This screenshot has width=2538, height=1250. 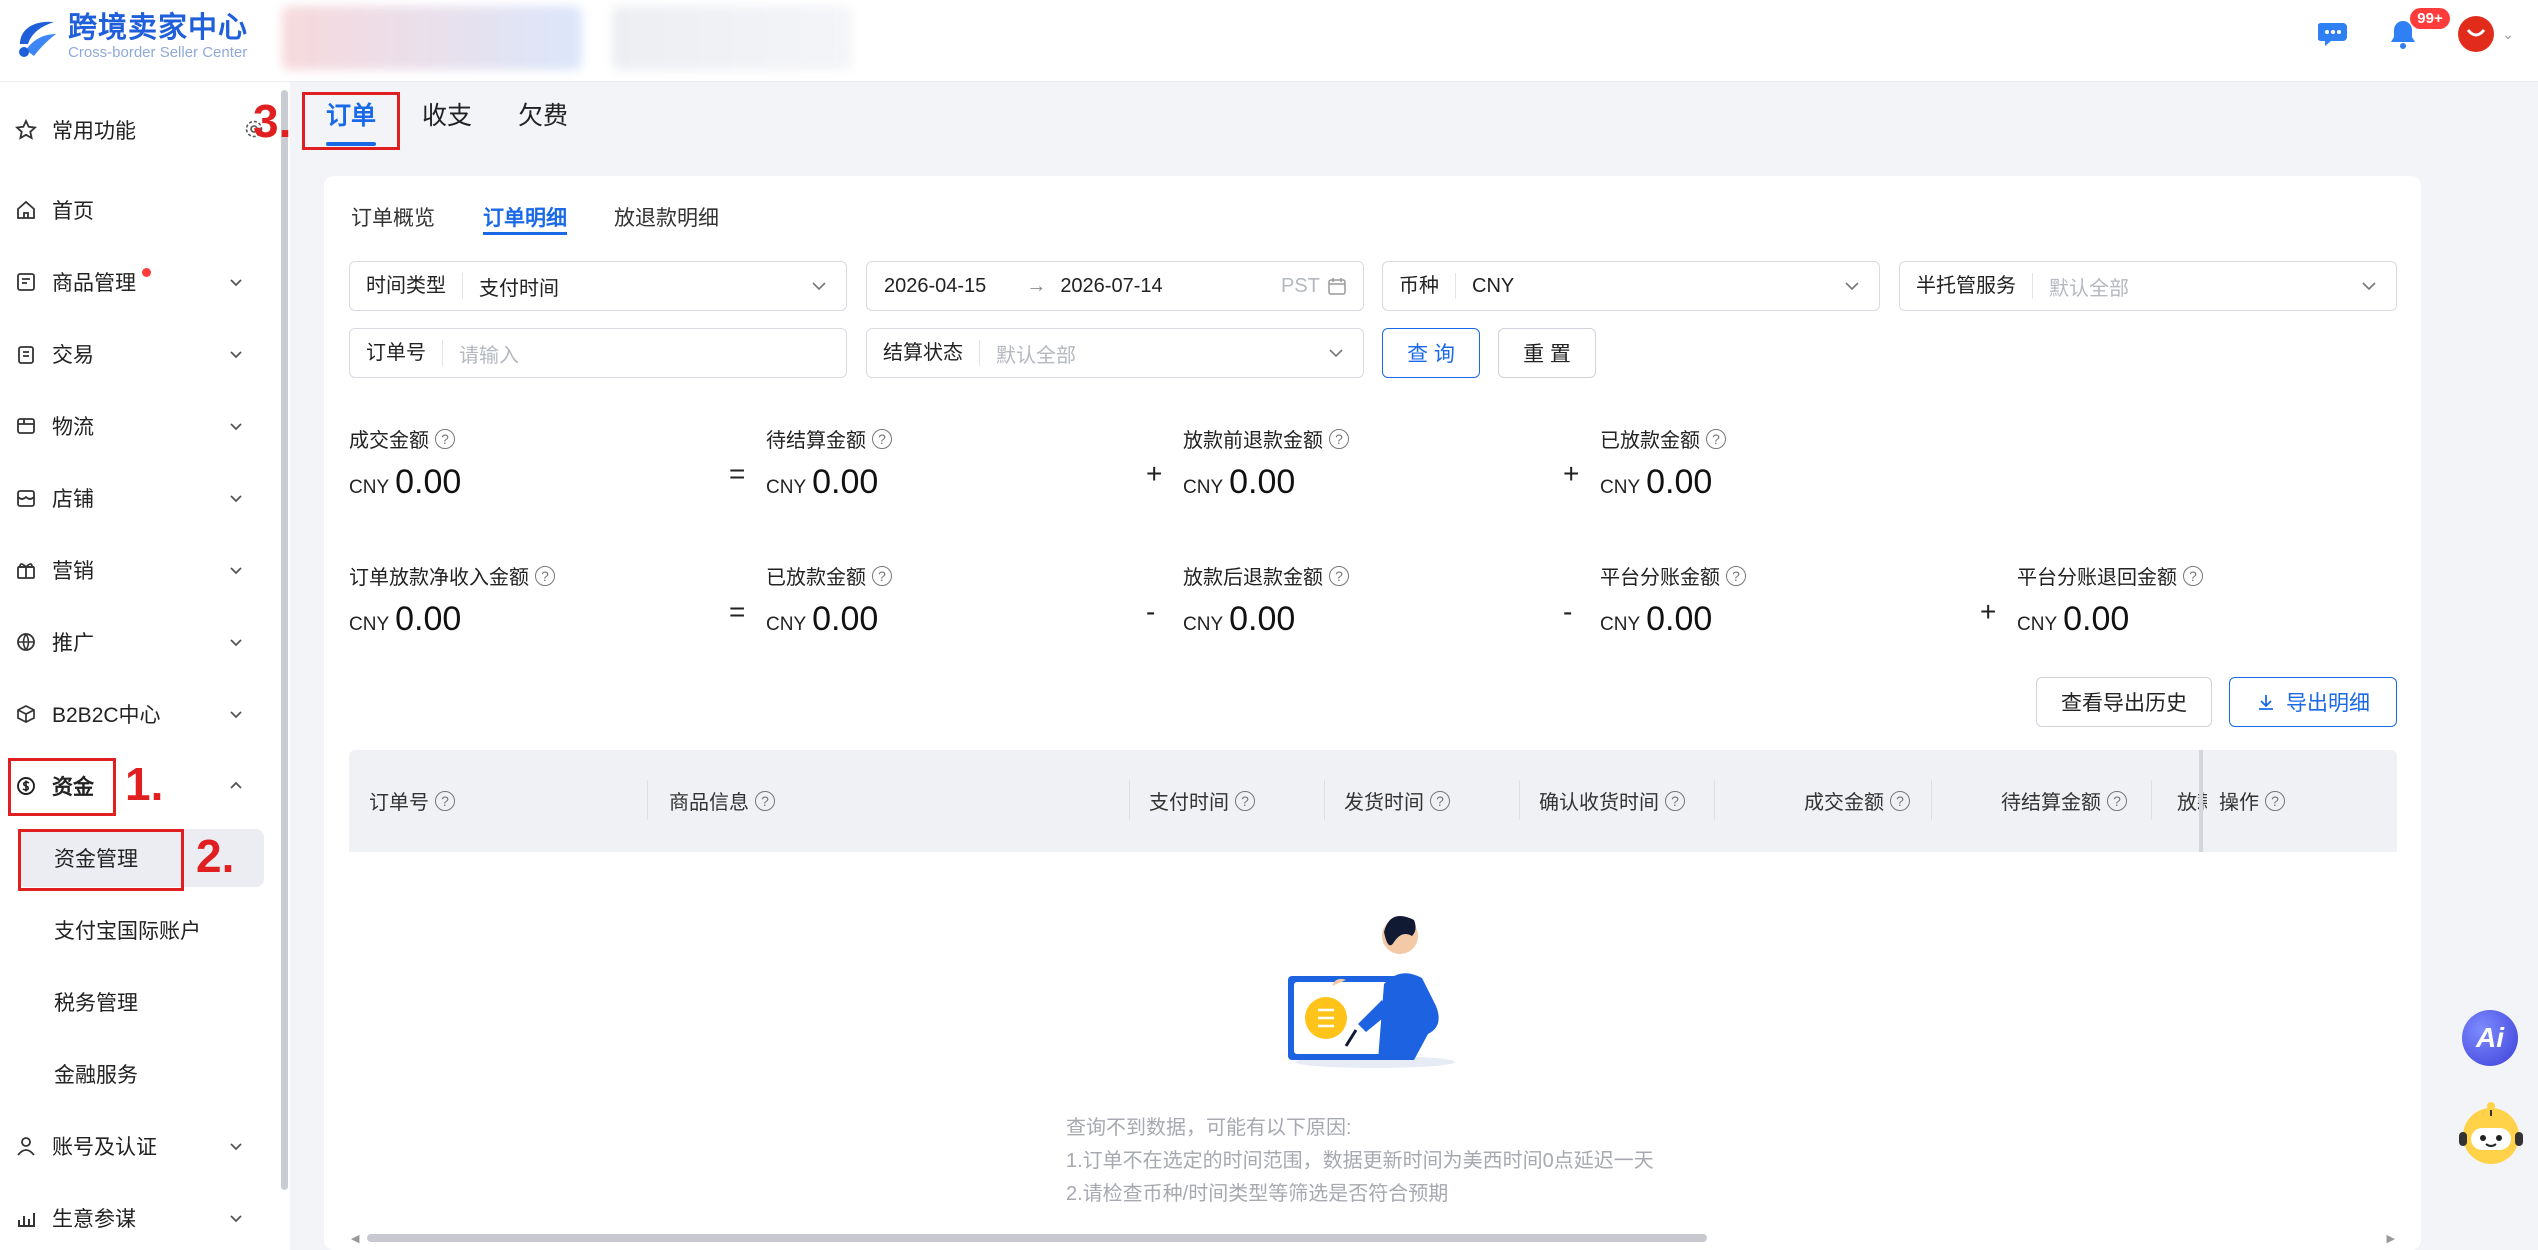 What do you see at coordinates (722, 800) in the screenshot?
I see `col-product-info: 商品信息?` at bounding box center [722, 800].